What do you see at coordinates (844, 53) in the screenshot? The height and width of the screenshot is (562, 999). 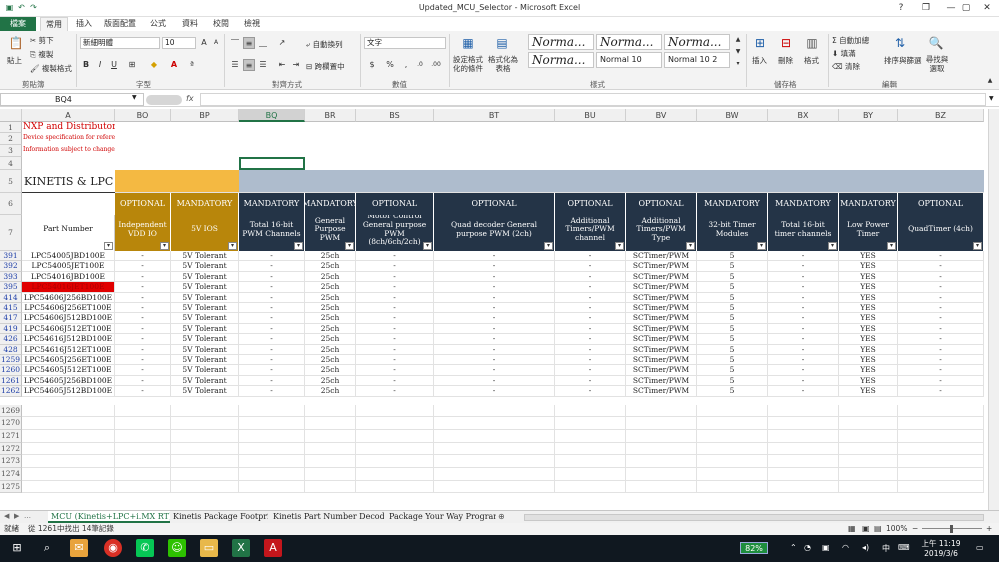 I see `fill-button: ⬇ 填滿` at bounding box center [844, 53].